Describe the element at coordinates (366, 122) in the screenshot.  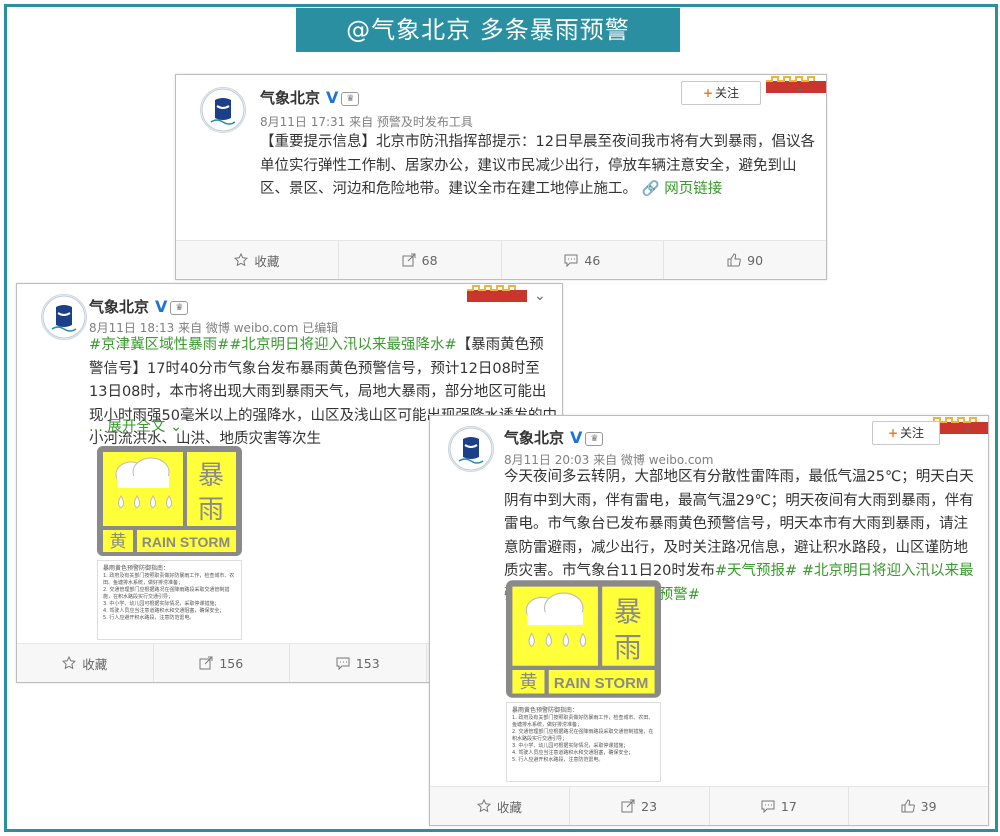
I see `post-meta: 8月11日 17:31 来自 预警及时发布工具` at that location.